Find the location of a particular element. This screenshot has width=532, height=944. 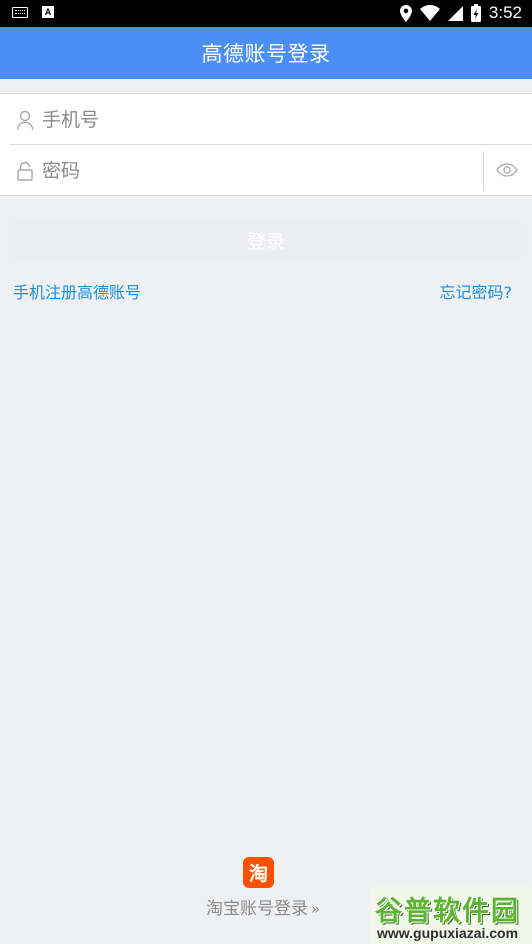

signal-icon is located at coordinates (455, 13).